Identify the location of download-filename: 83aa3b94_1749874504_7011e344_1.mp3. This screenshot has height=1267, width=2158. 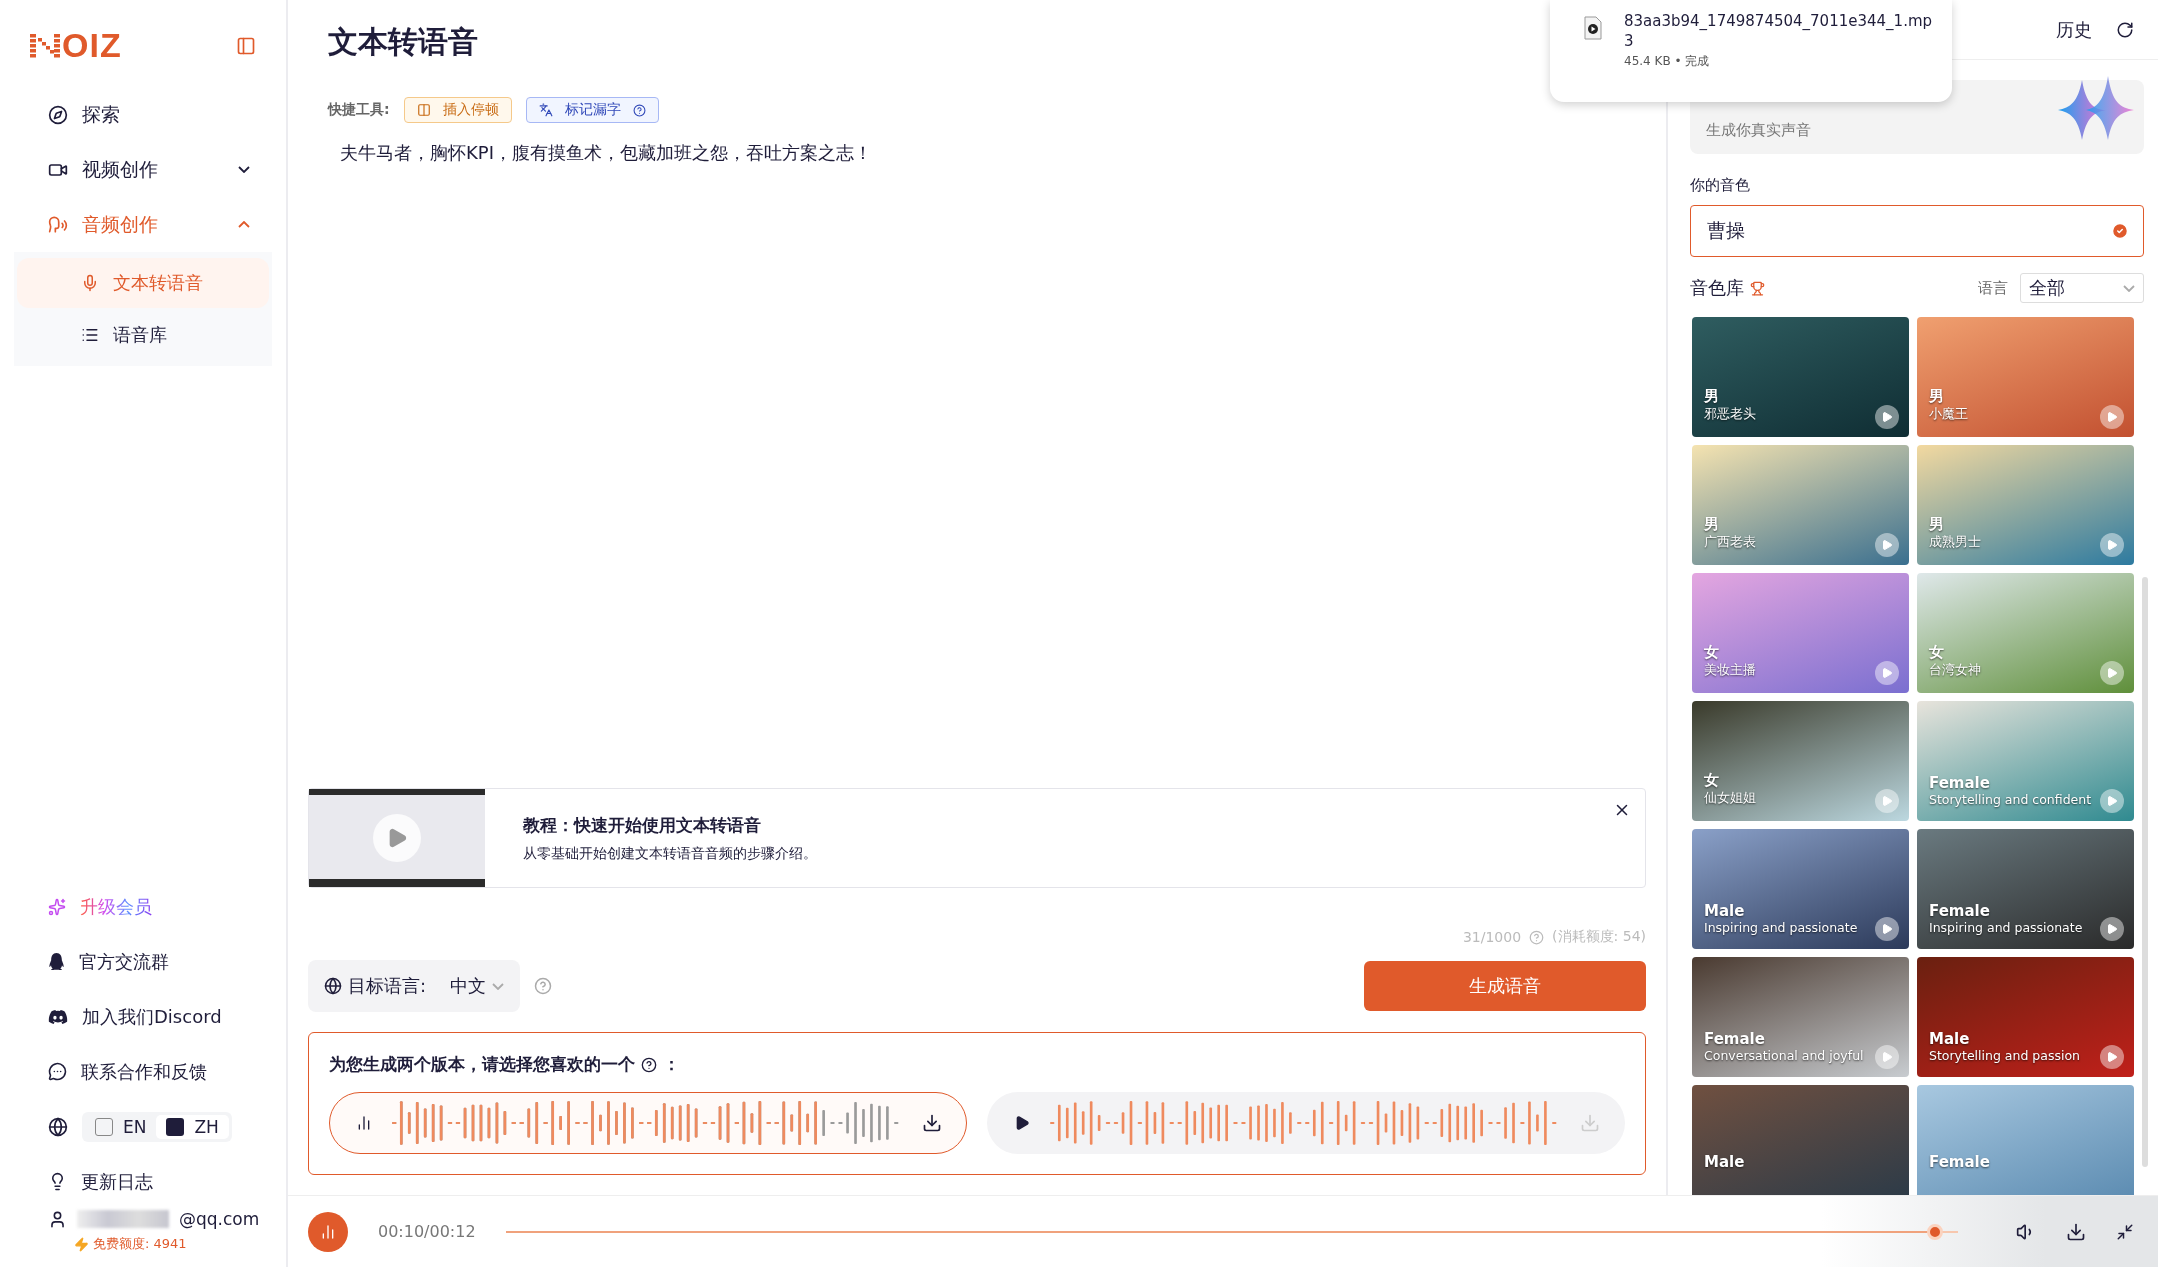
(1779, 31).